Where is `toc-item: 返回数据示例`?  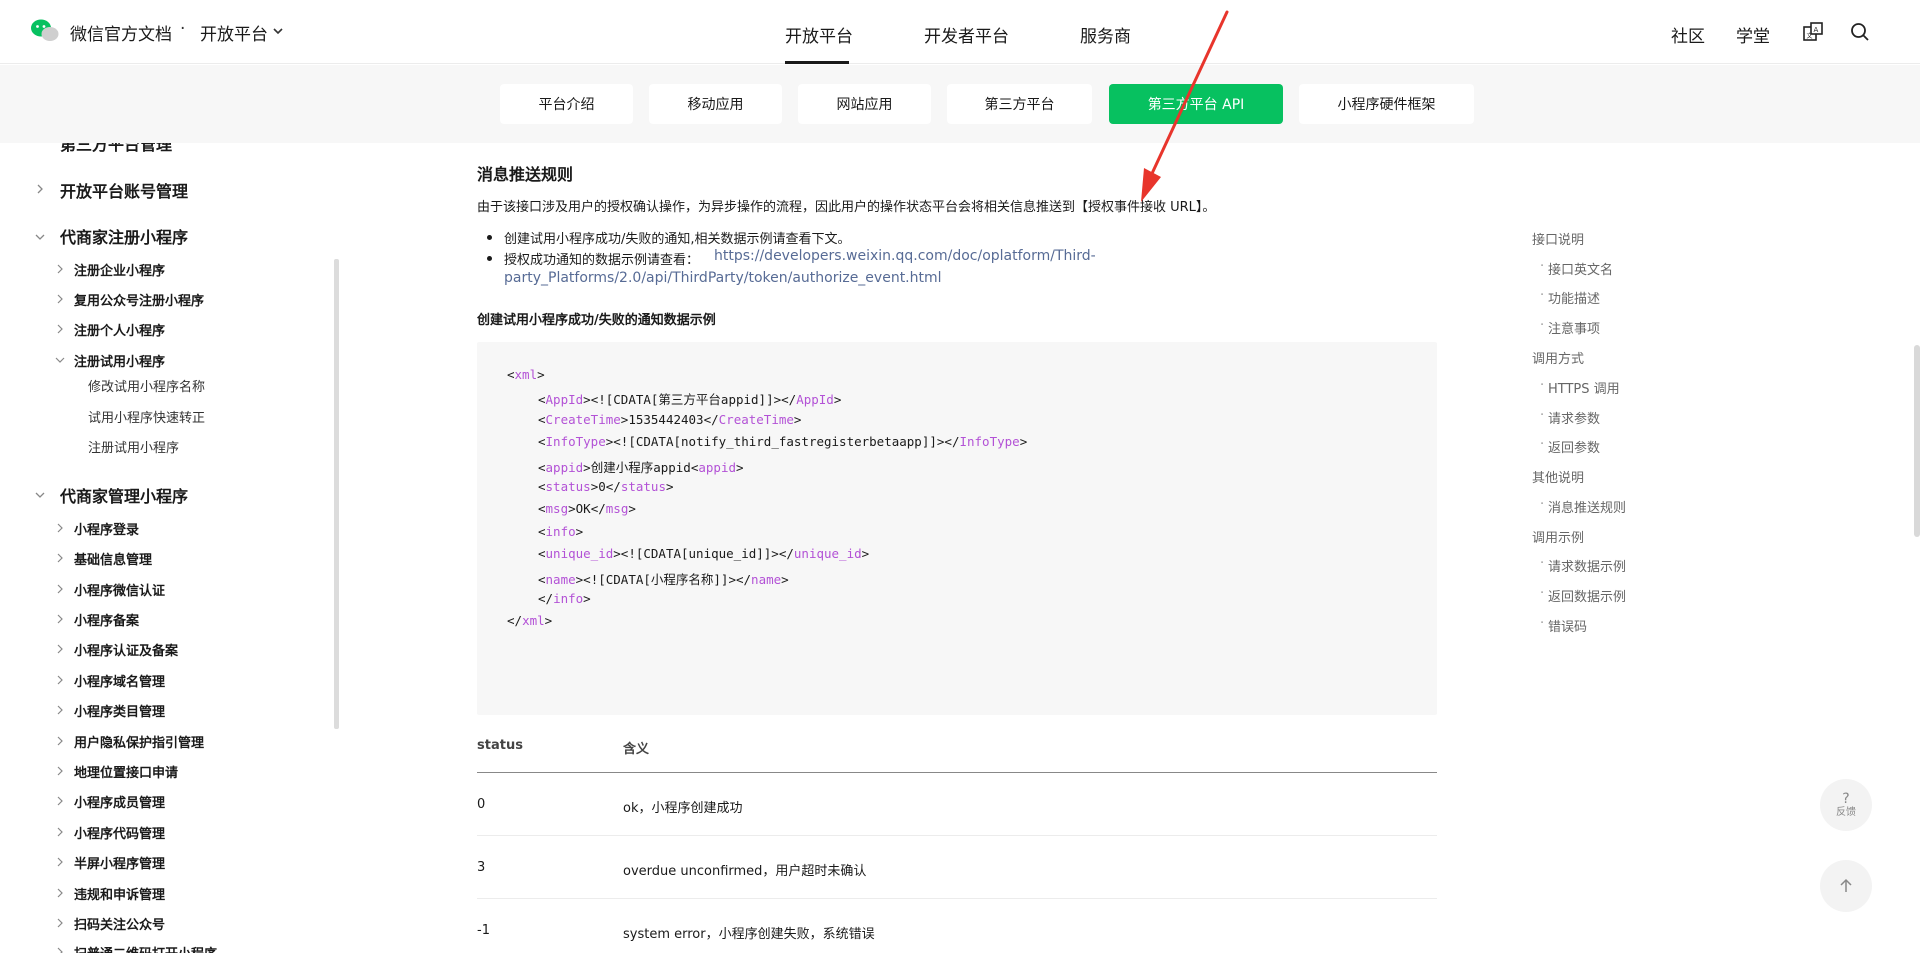 toc-item: 返回数据示例 is located at coordinates (1583, 595).